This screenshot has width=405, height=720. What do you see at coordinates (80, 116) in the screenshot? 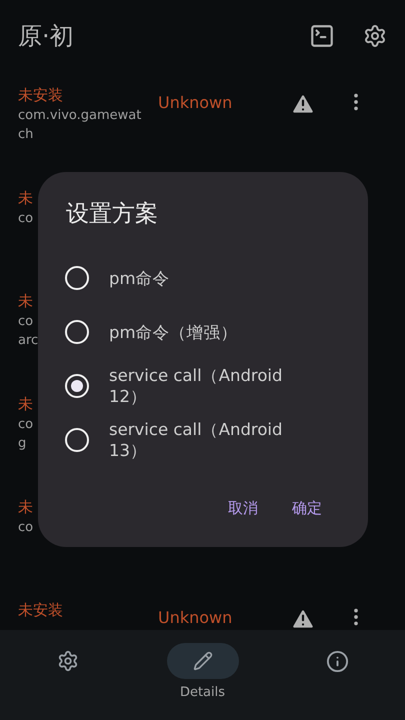
I see `package-name: com.vivo.gamewat` at bounding box center [80, 116].